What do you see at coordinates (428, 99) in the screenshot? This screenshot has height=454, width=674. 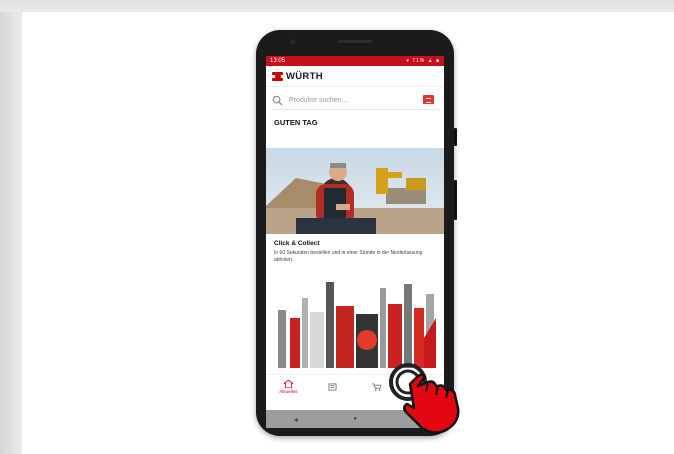 I see `barcode-scan-icon` at bounding box center [428, 99].